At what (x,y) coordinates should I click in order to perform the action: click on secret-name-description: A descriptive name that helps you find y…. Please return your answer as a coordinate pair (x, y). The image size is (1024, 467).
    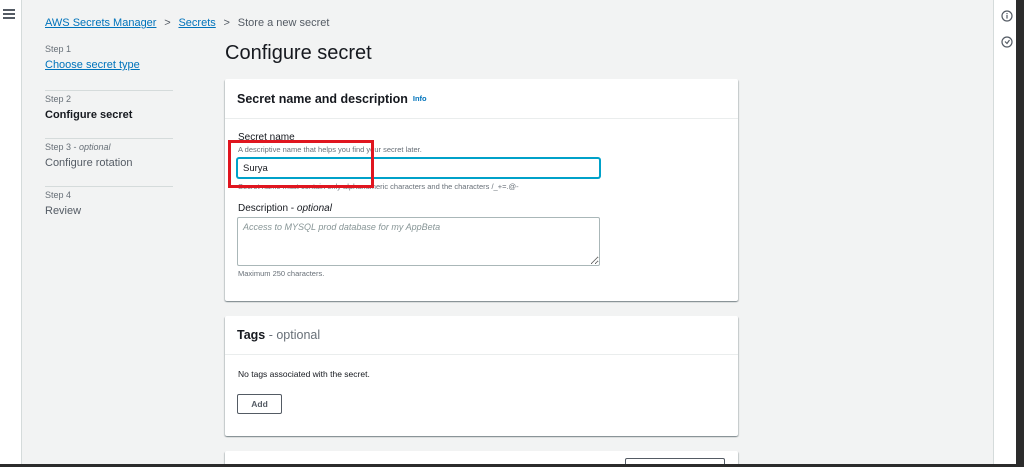
    Looking at the image, I should click on (330, 149).